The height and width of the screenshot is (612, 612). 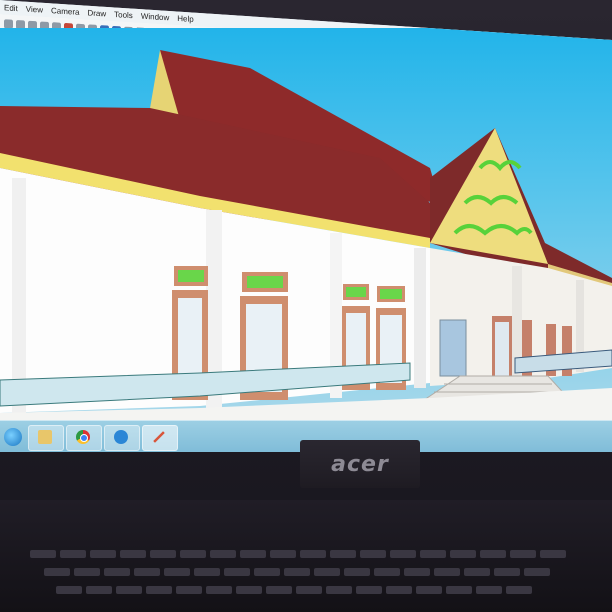 I want to click on taskbar-ie-button, so click(x=122, y=438).